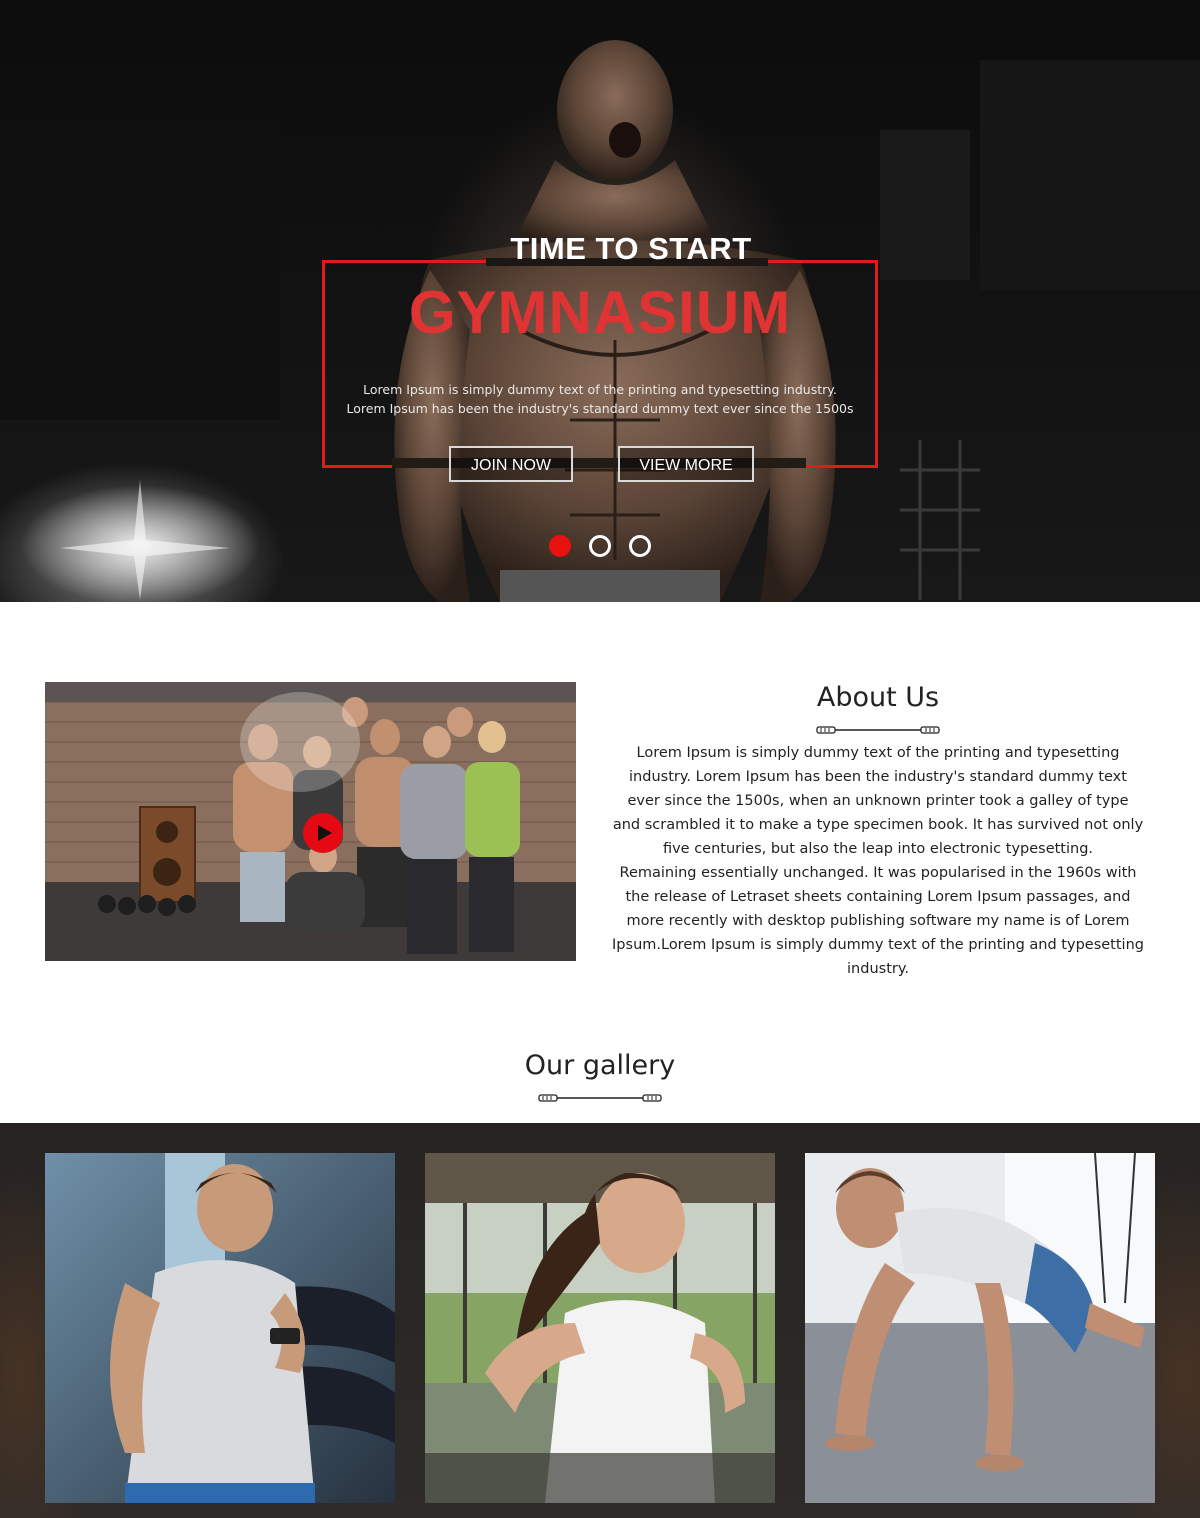 This screenshot has width=1200, height=1518. I want to click on slider-dots, so click(604, 546).